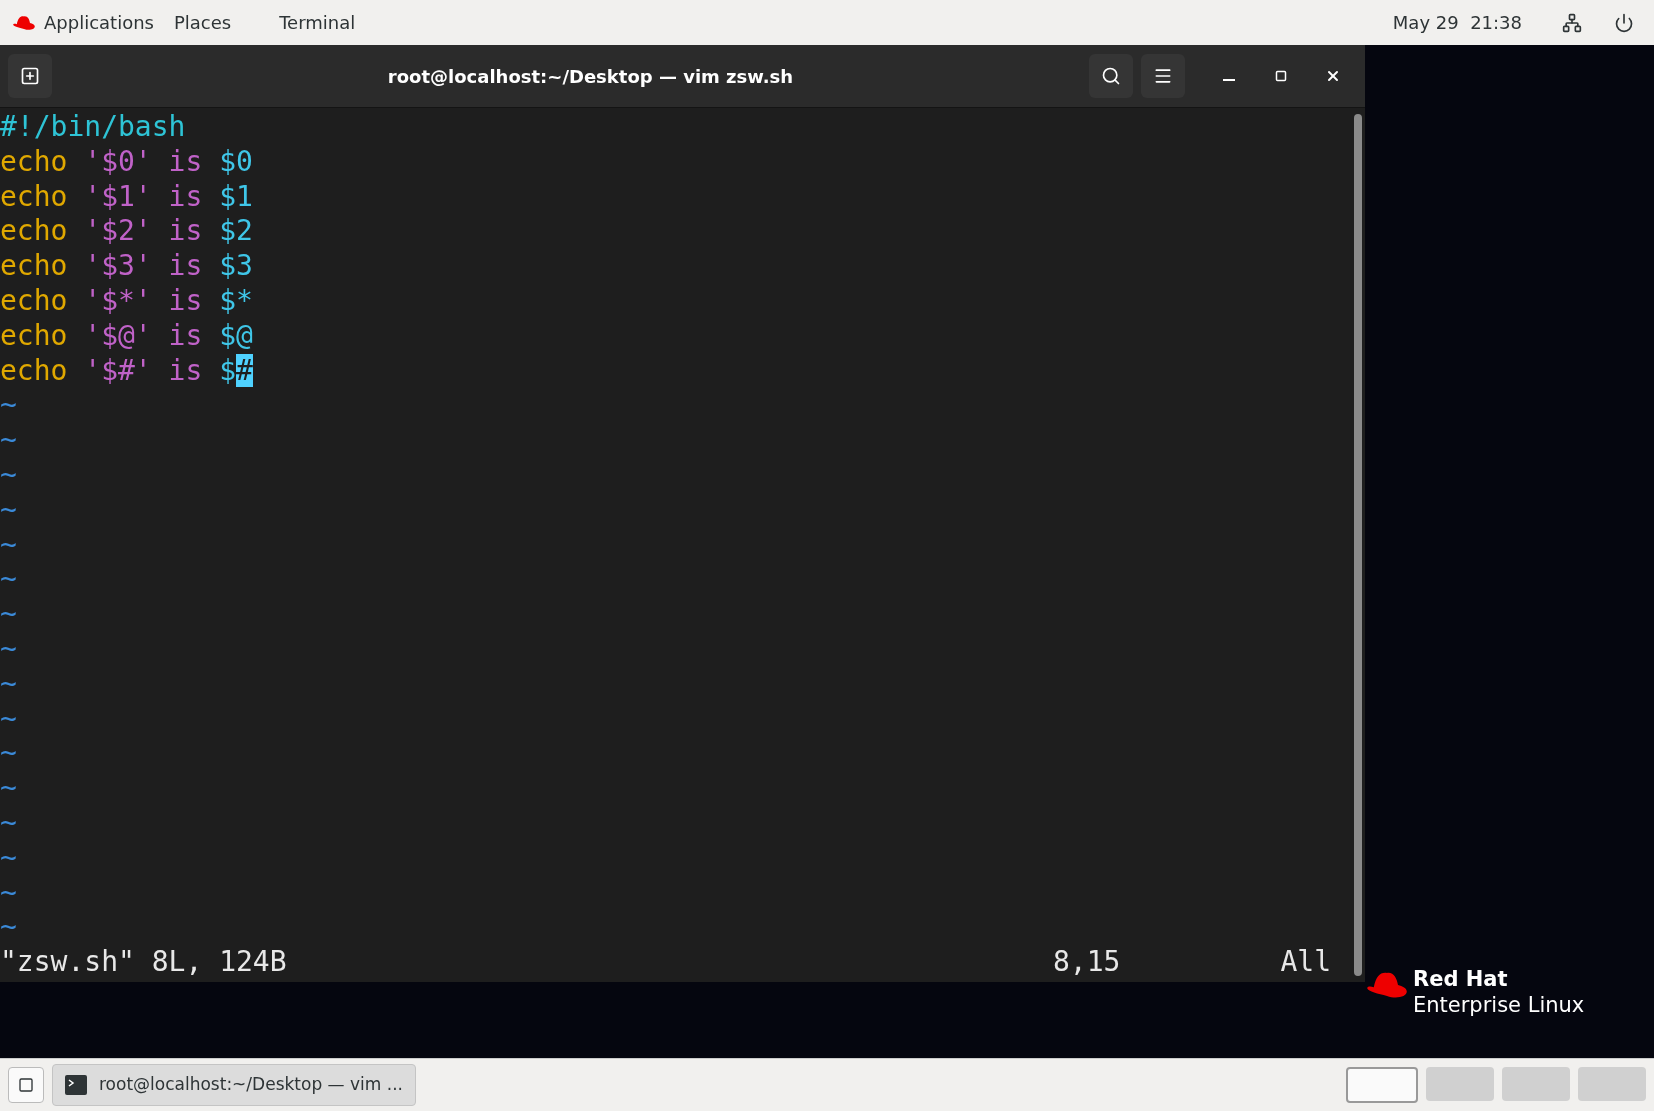 The image size is (1654, 1111). I want to click on scrollbar-thumb, so click(1358, 545).